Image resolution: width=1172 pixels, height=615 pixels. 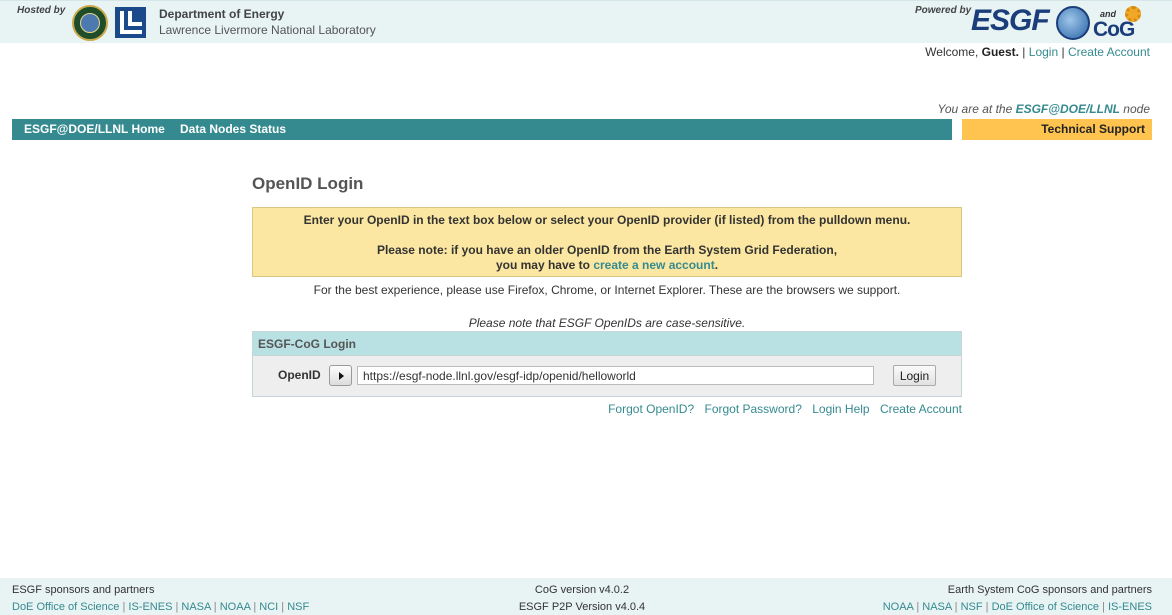 What do you see at coordinates (898, 607) in the screenshot?
I see `footer-link: NOAA` at bounding box center [898, 607].